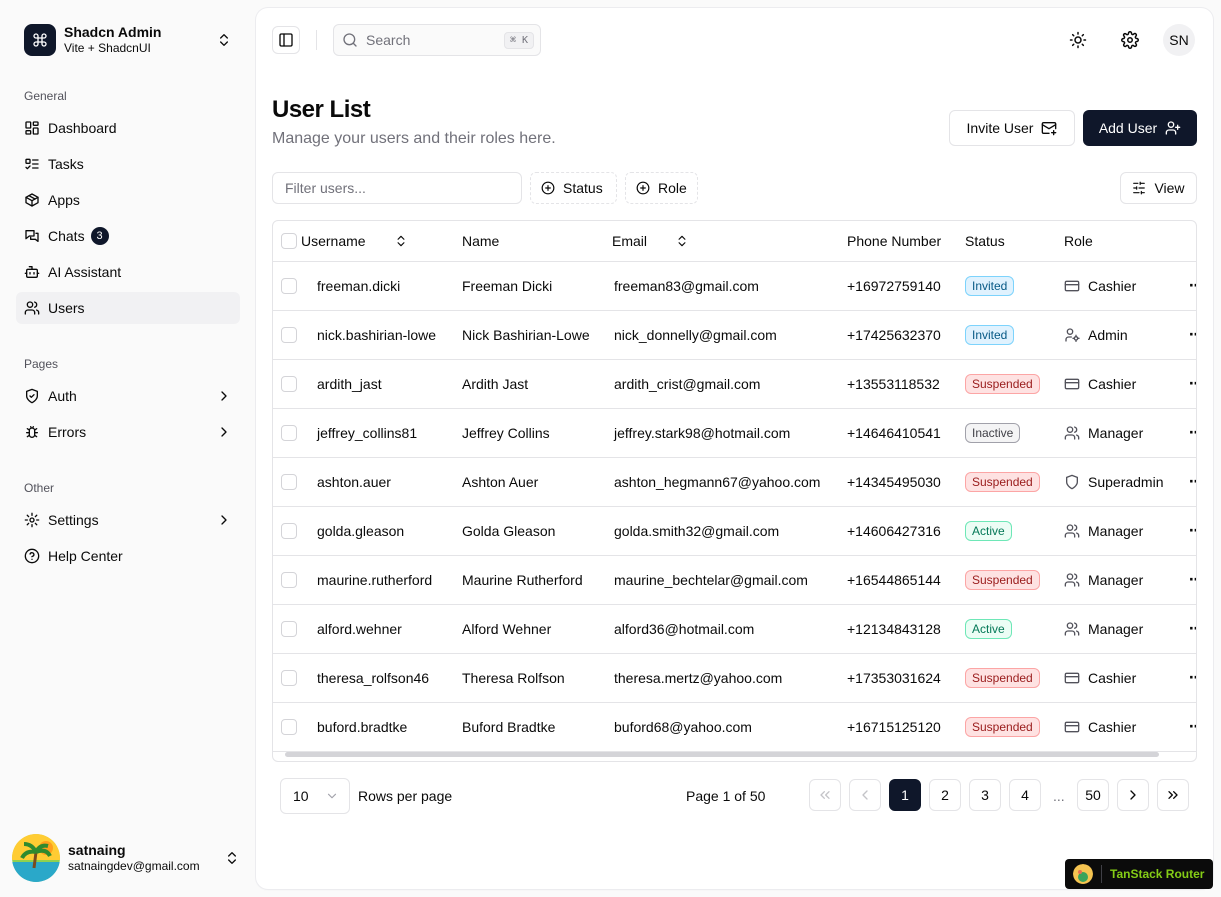 The width and height of the screenshot is (1221, 897). Describe the element at coordinates (825, 795) in the screenshot. I see `first-page-button` at that location.